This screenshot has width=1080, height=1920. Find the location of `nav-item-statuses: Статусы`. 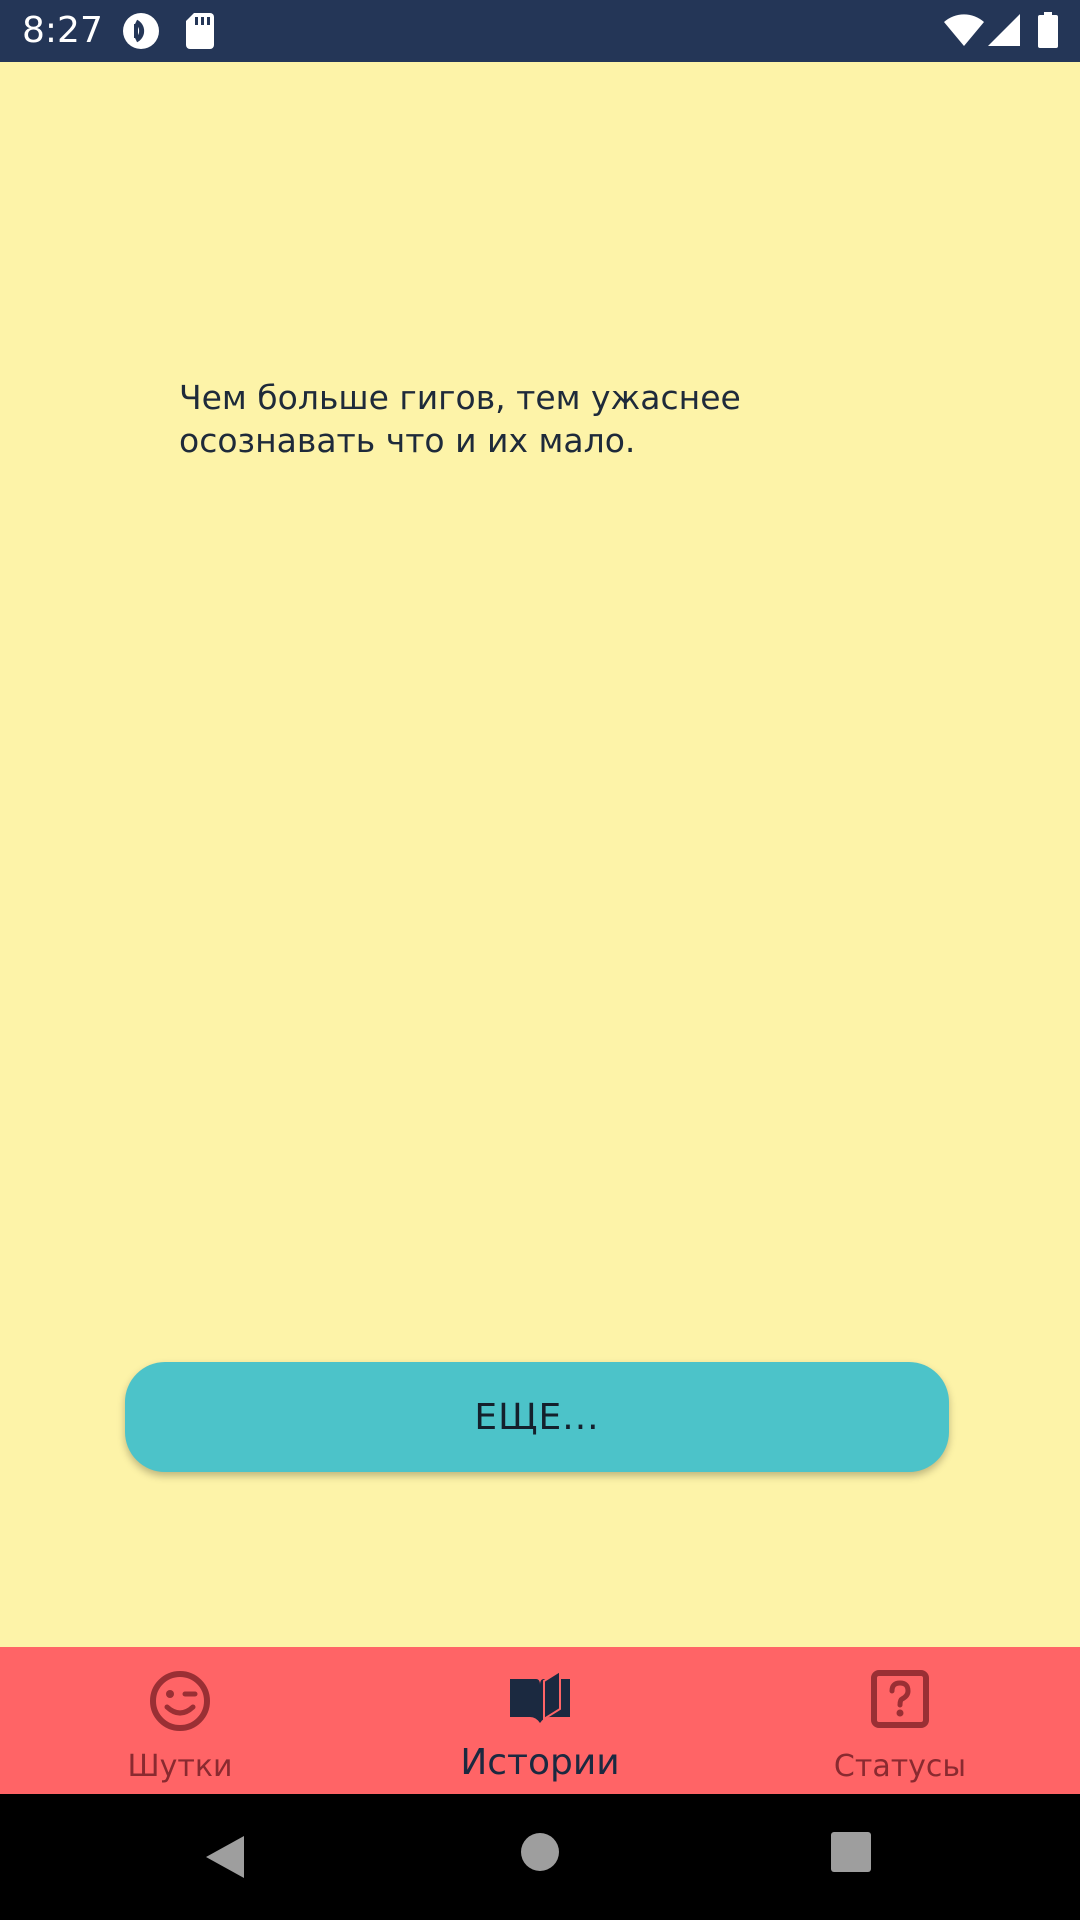

nav-item-statuses: Статусы is located at coordinates (900, 1720).